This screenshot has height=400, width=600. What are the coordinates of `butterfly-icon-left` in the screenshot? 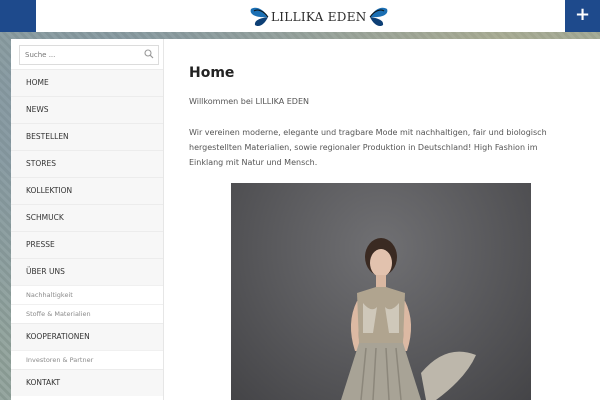 It's located at (259, 17).